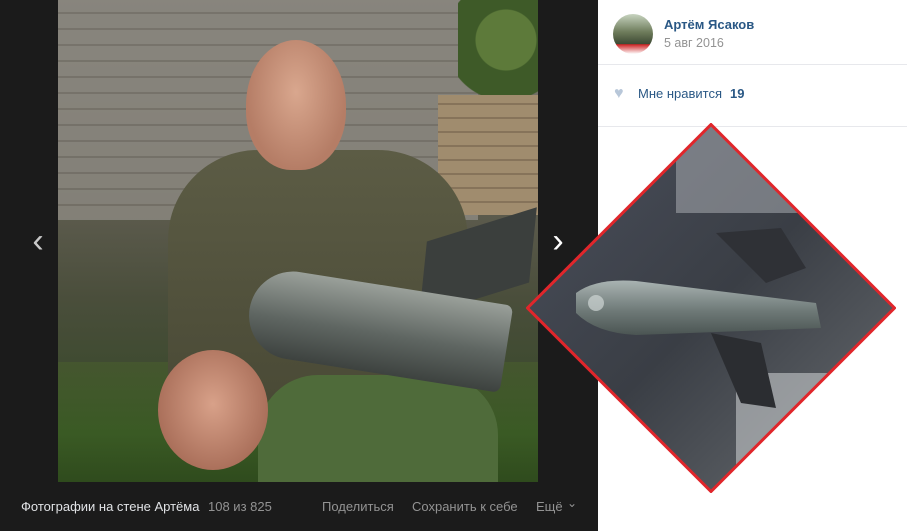 The height and width of the screenshot is (531, 907). I want to click on share-button: Поделиться, so click(358, 506).